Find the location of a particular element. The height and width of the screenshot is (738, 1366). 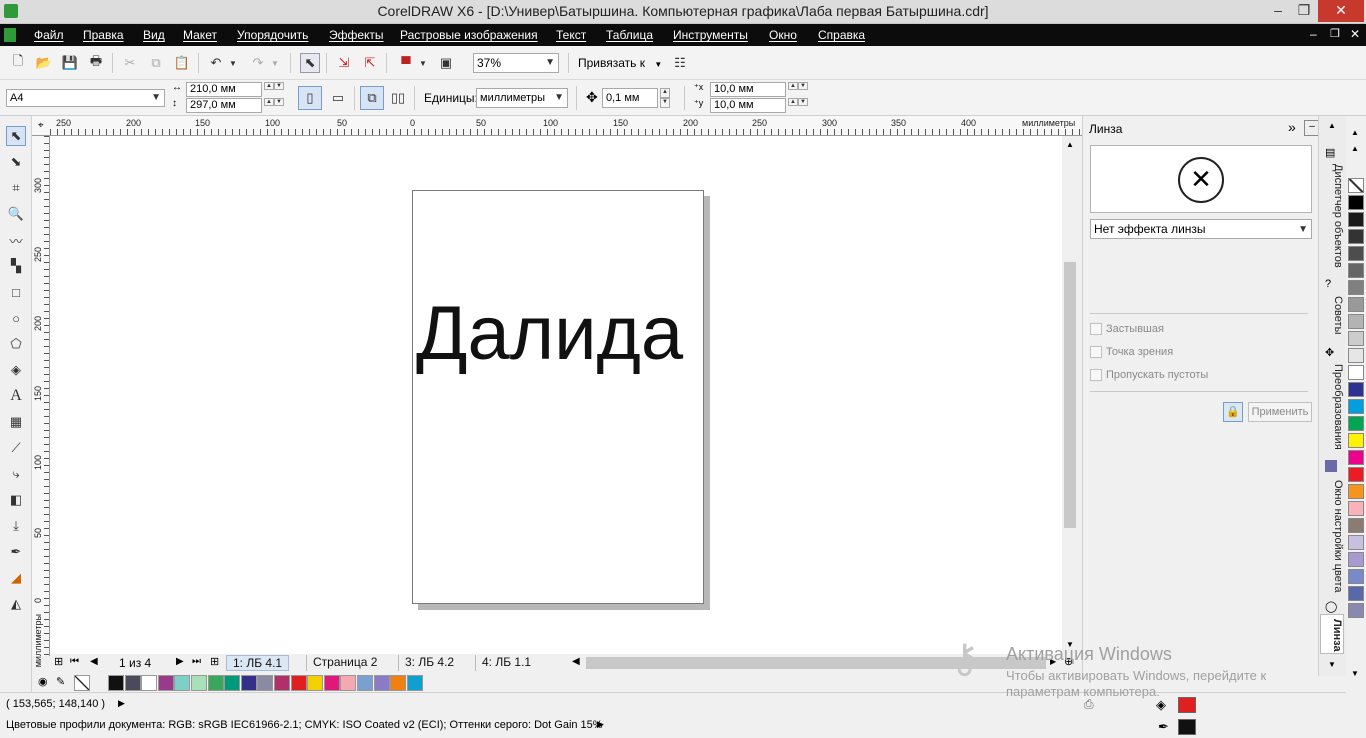

close-window-button: ✕ is located at coordinates (1341, 11).